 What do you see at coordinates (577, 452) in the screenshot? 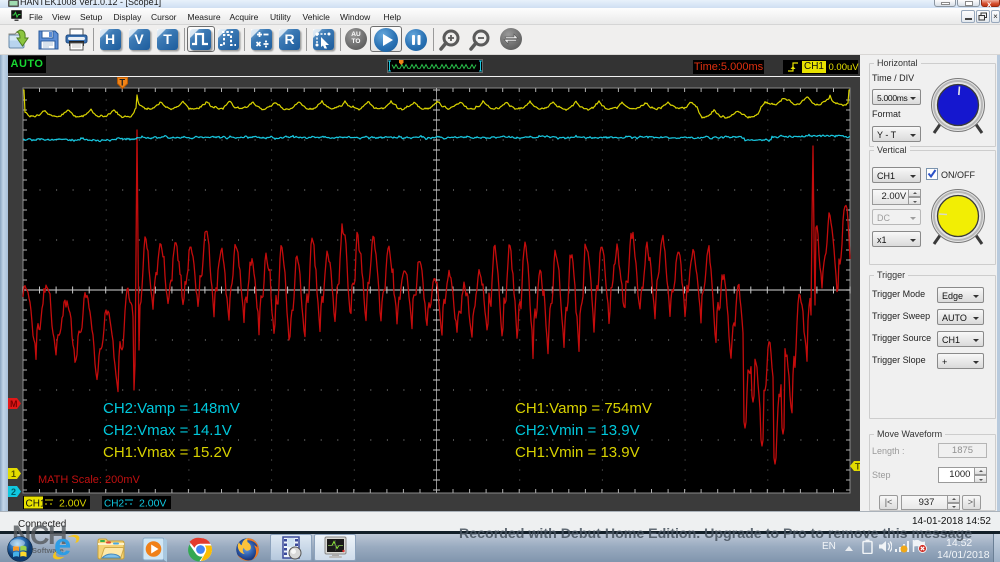
I see `svg-text: CH1:Vmin = 13.9V` at bounding box center [577, 452].